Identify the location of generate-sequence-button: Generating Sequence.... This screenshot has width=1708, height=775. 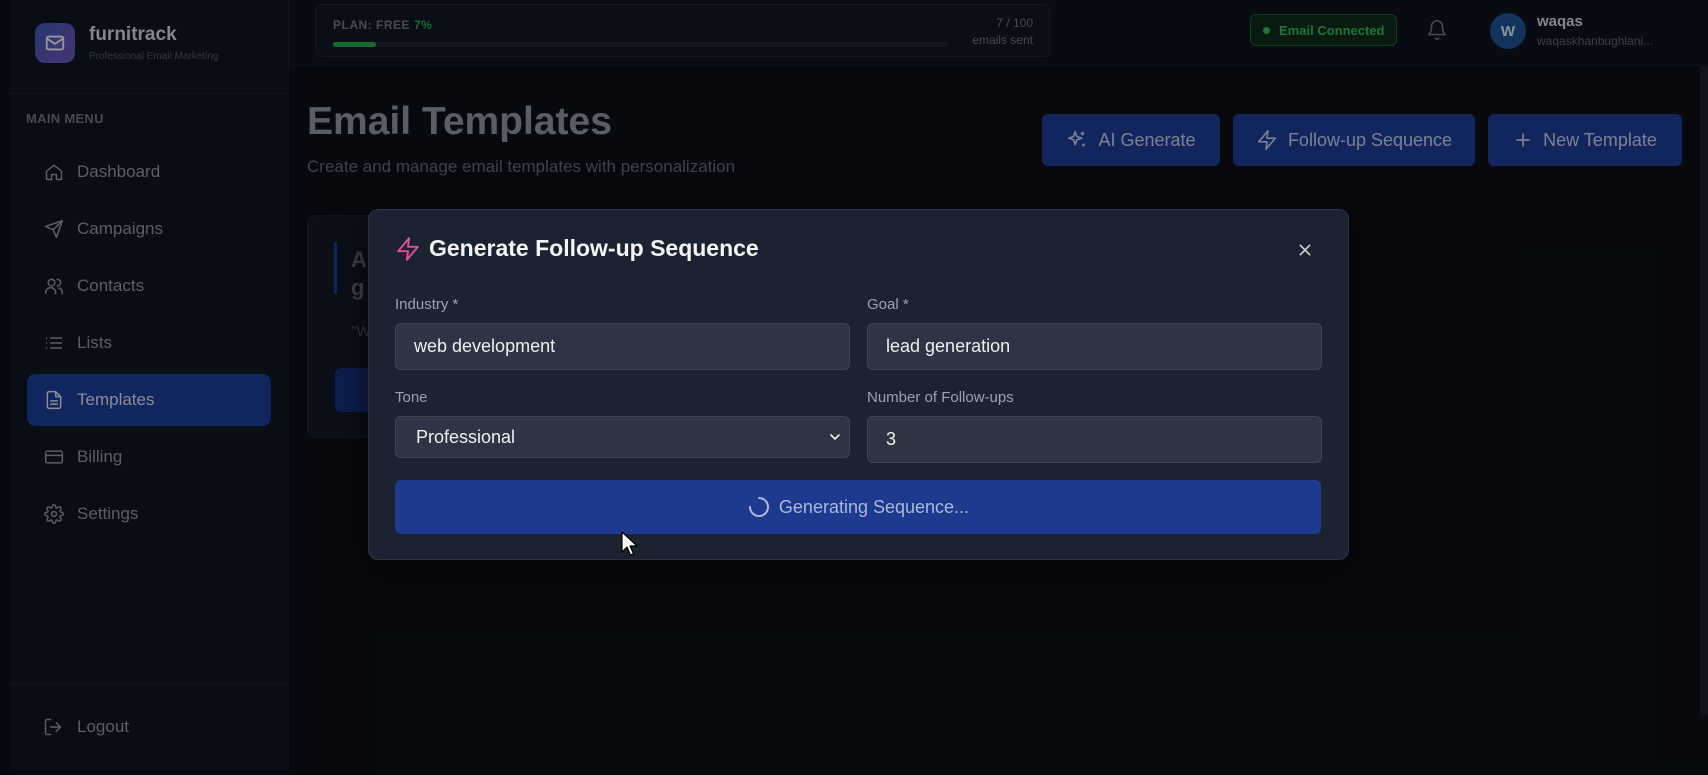
(858, 507).